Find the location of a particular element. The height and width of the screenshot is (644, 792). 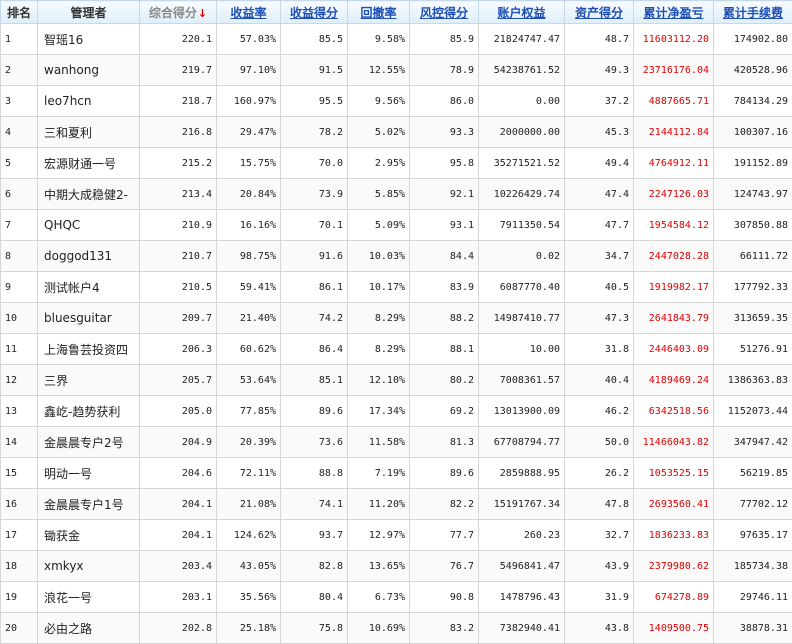

cell-fees: 77702.12 is located at coordinates (753, 504).